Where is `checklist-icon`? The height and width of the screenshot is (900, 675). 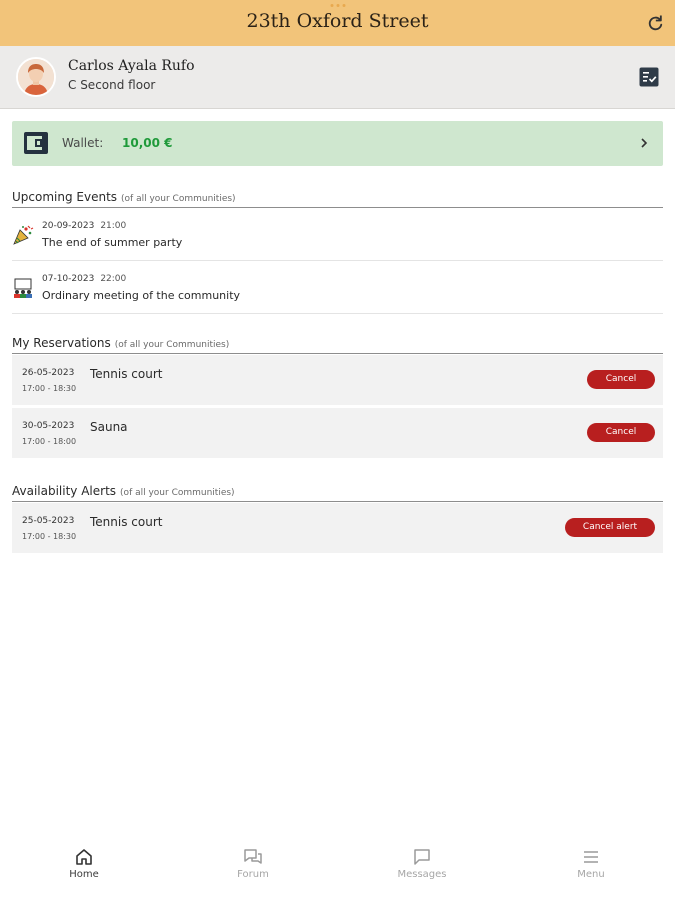 checklist-icon is located at coordinates (649, 77).